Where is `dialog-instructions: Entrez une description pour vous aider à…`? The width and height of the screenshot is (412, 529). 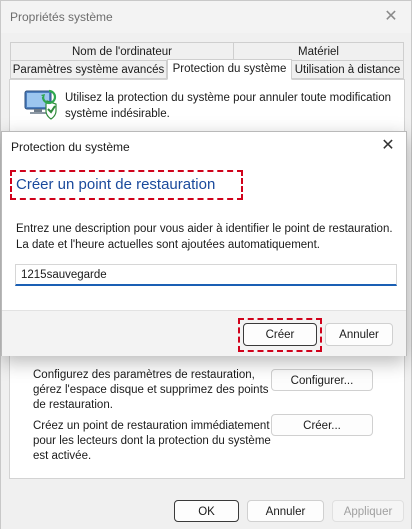 dialog-instructions: Entrez une description pour vous aider à… is located at coordinates (204, 237).